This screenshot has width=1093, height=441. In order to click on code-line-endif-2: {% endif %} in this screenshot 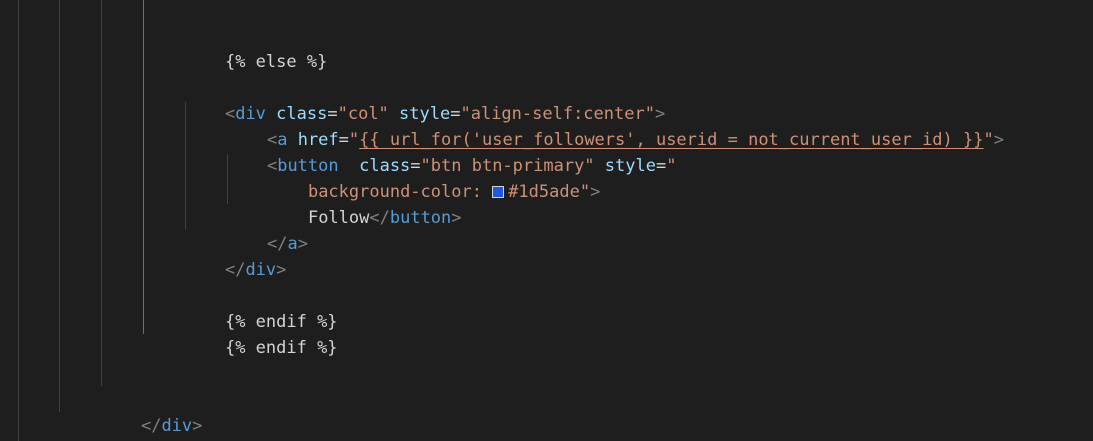, I will do `click(261, 333)`.